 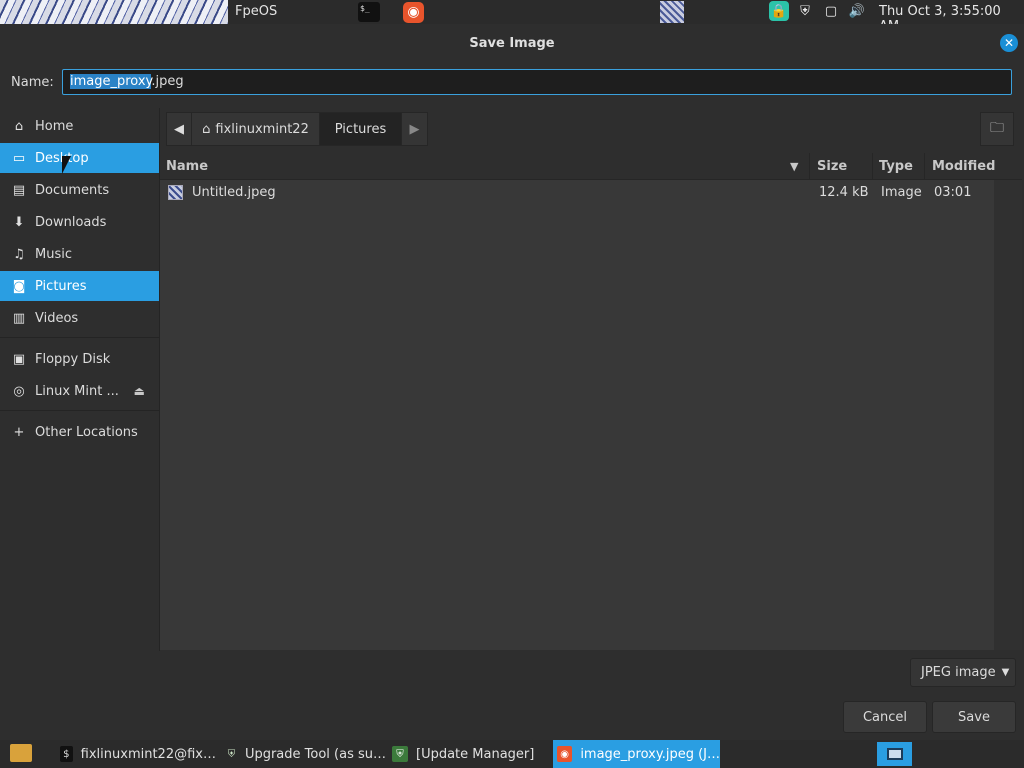 What do you see at coordinates (19, 391) in the screenshot?
I see `disc-icon: ◎` at bounding box center [19, 391].